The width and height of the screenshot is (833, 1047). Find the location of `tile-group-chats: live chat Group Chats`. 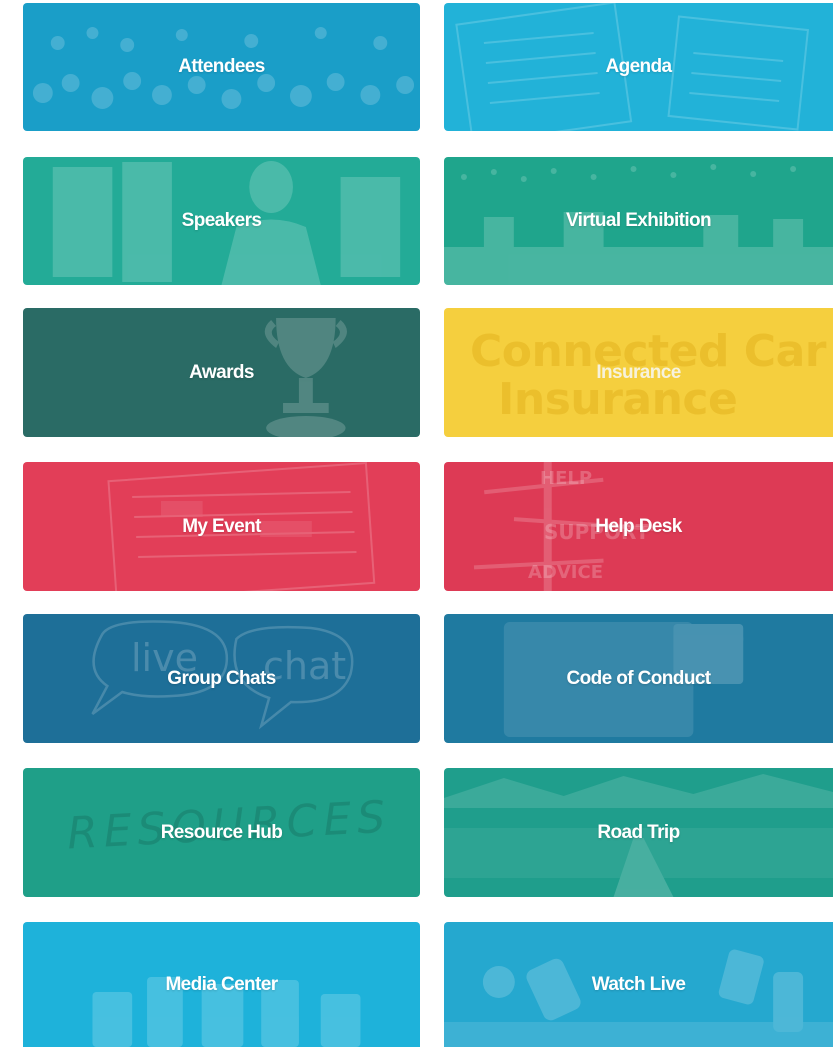

tile-group-chats: live chat Group Chats is located at coordinates (221, 678).